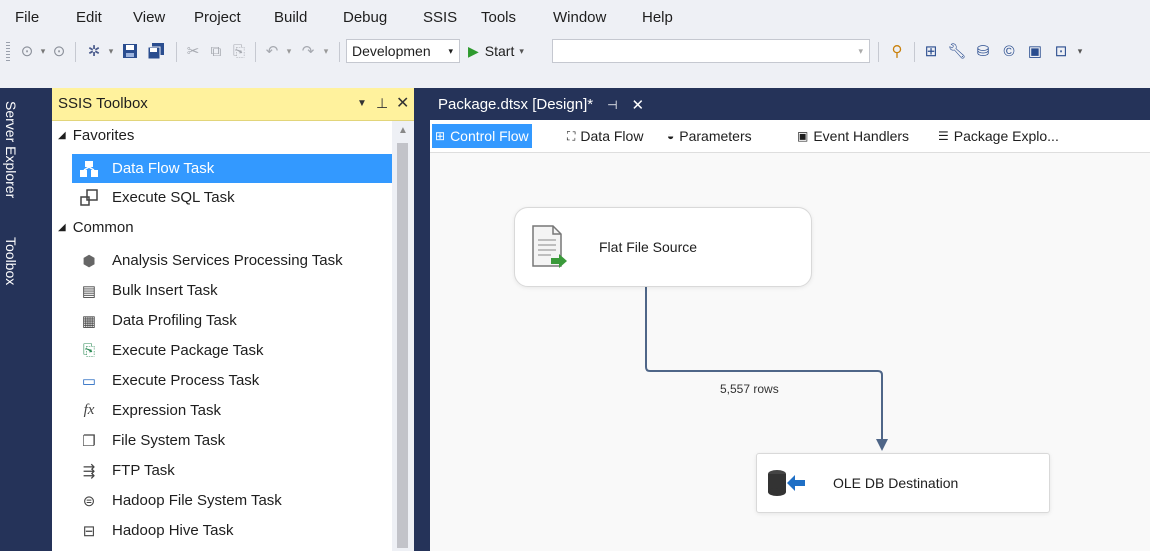  Describe the element at coordinates (173, 530) in the screenshot. I see `item-label: Hadoop Hive Task` at that location.